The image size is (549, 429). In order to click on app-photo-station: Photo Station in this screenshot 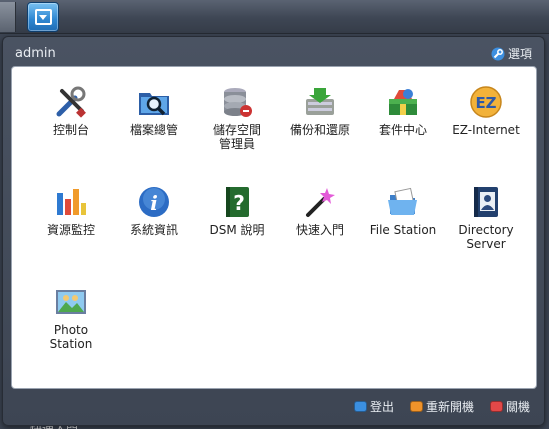, I will do `click(71, 318)`.